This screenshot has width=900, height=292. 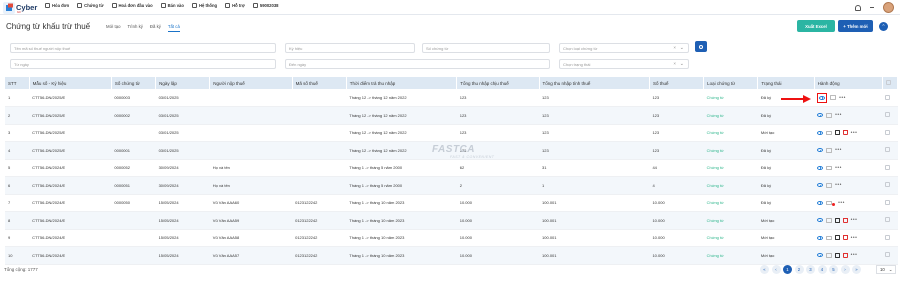 I want to click on collapse-filter-button: ⌃, so click(x=883, y=26).